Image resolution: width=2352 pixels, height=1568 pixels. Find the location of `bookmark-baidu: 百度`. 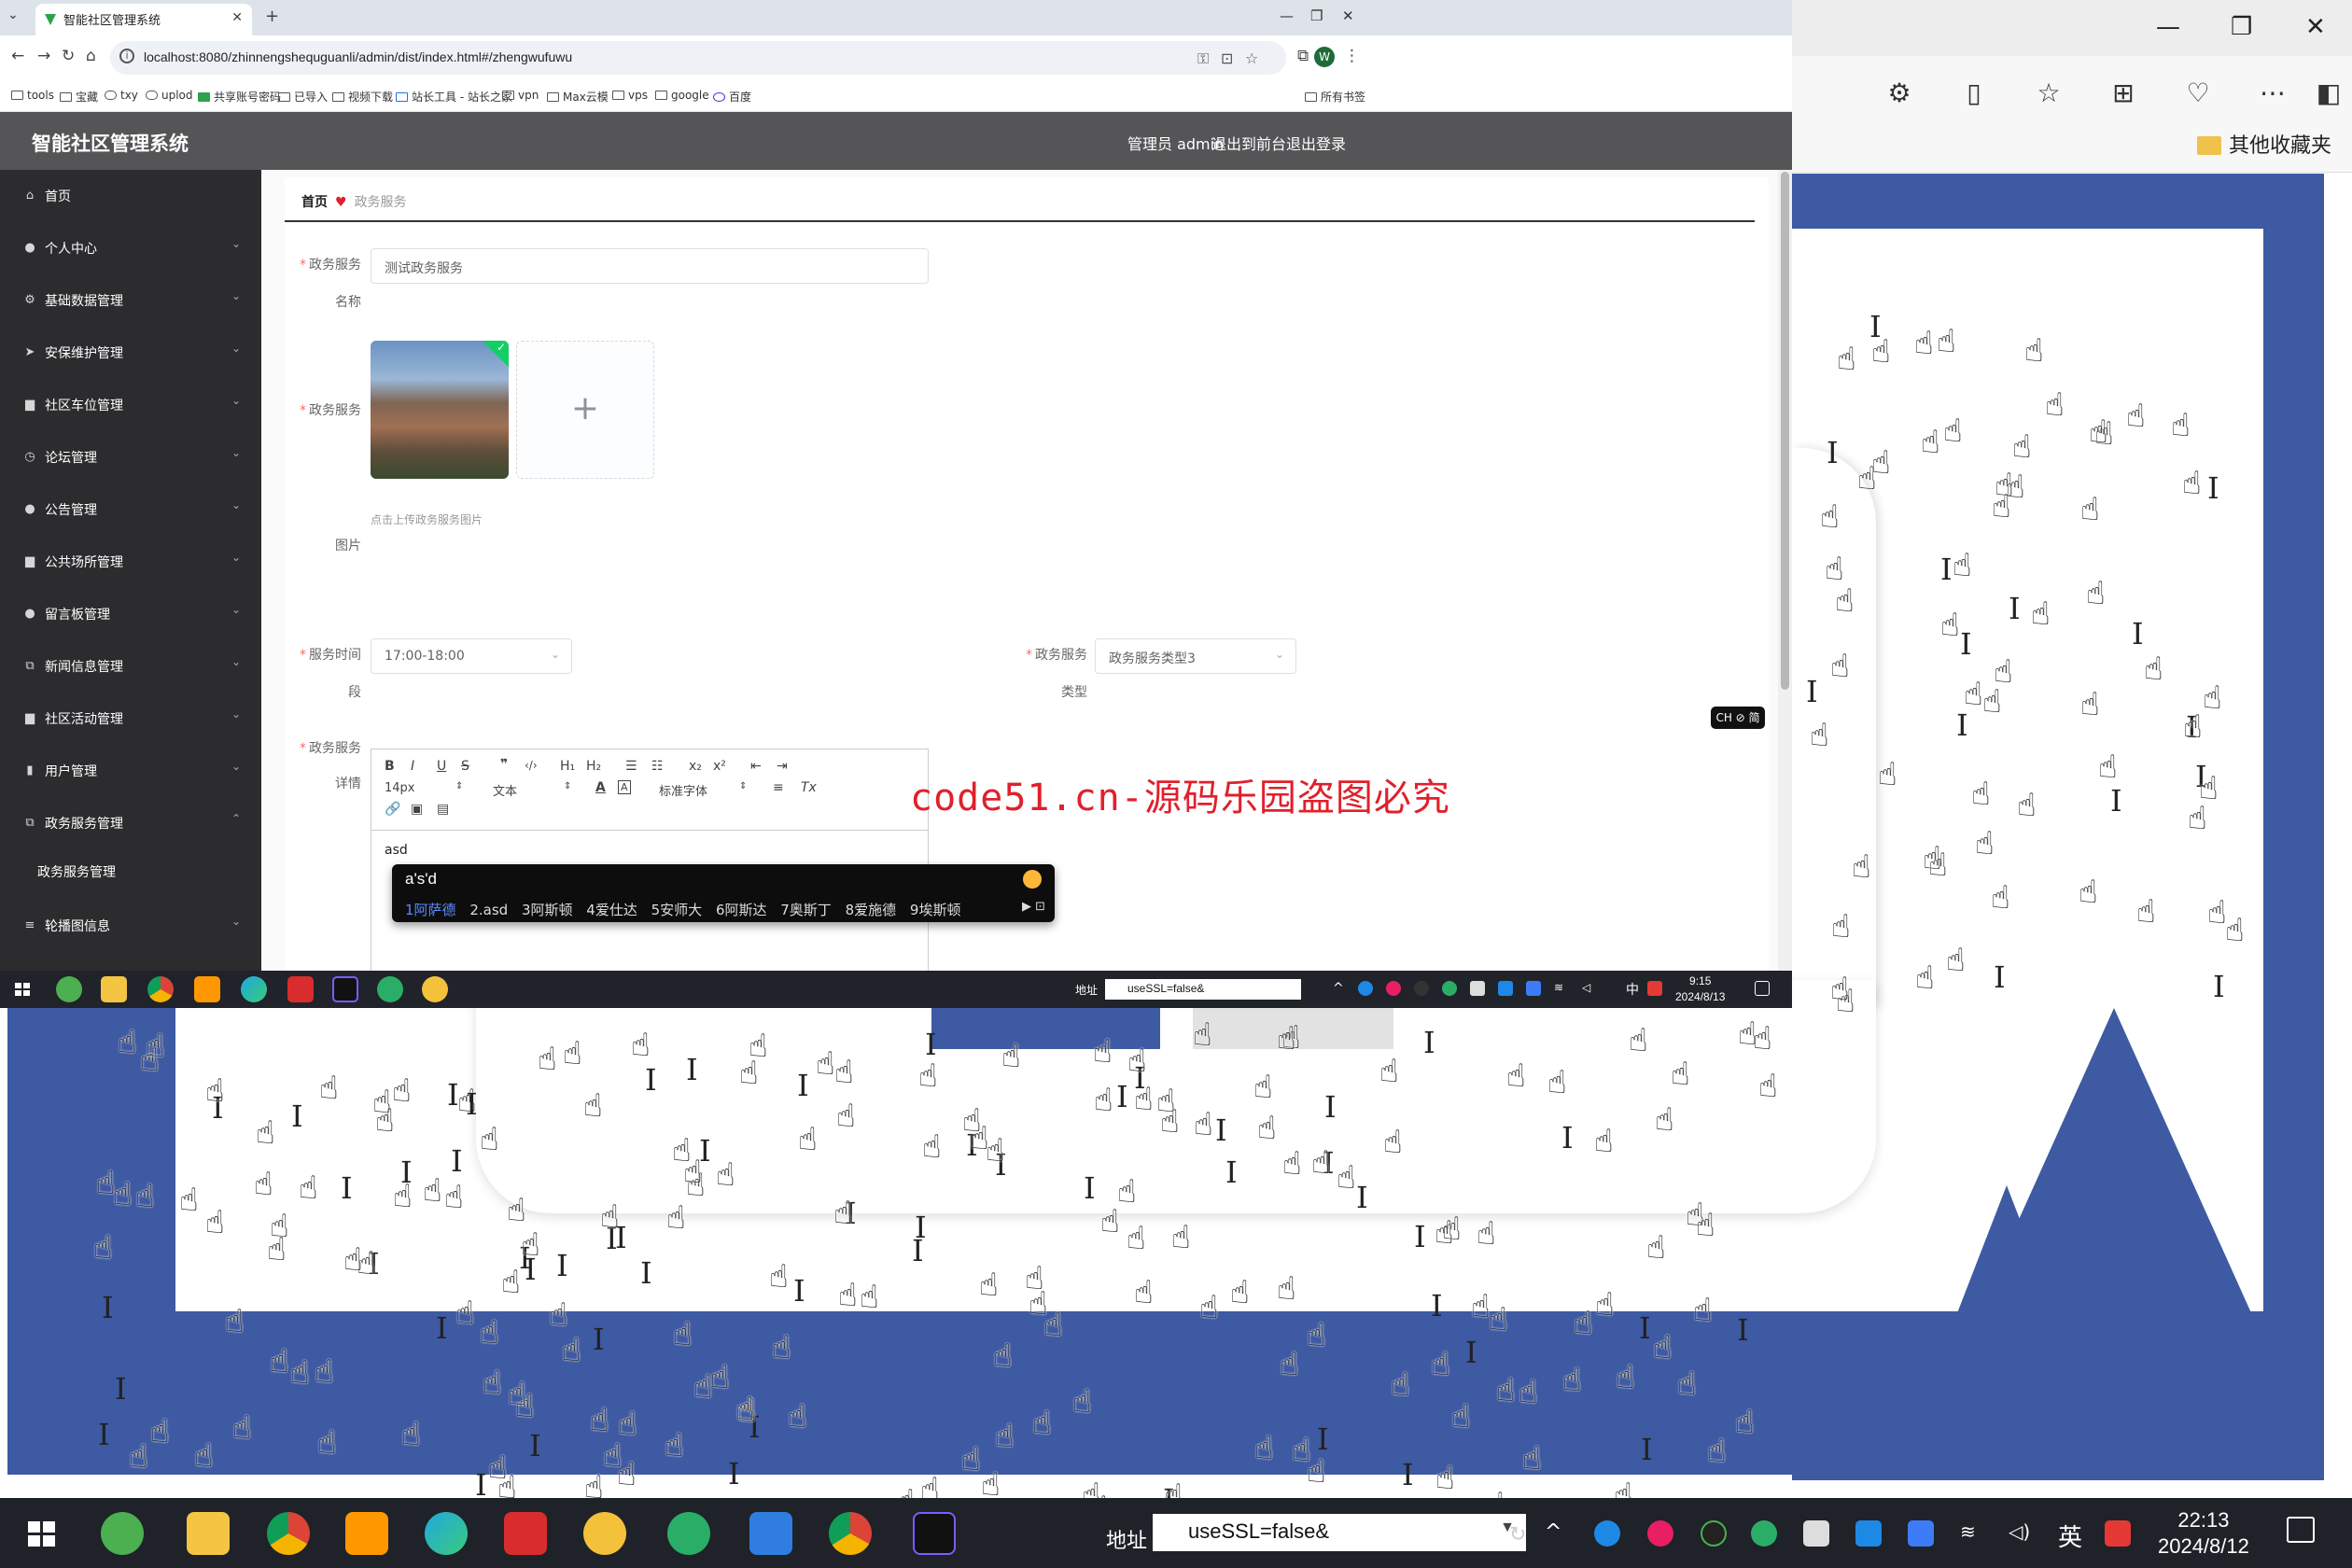

bookmark-baidu: 百度 is located at coordinates (732, 97).